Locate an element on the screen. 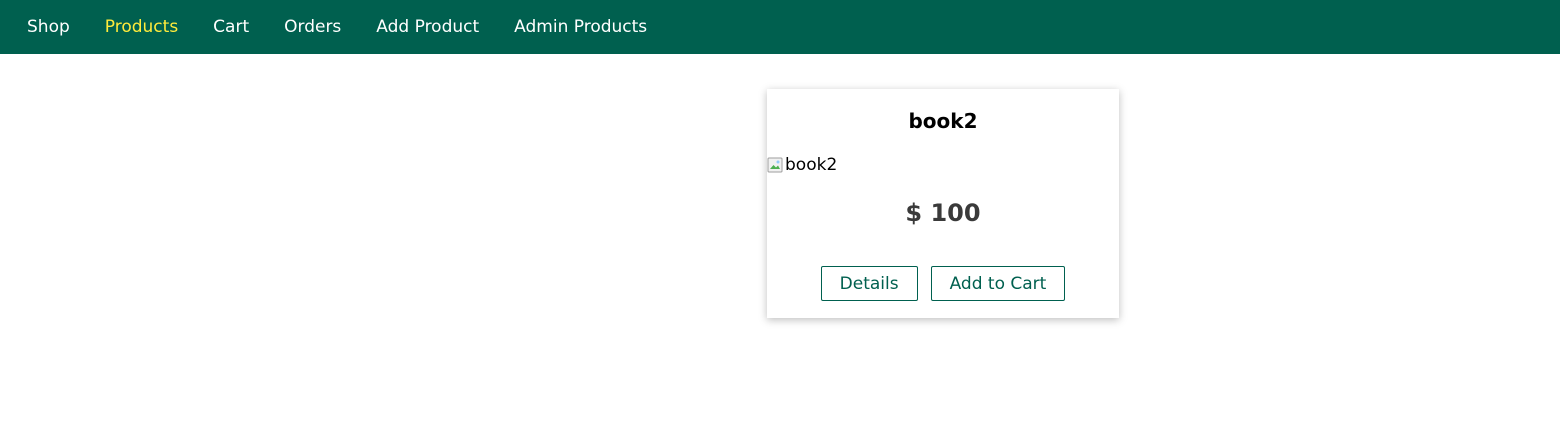  product-card: book2 book2 $ 100 Details Add to Cart is located at coordinates (943, 203).